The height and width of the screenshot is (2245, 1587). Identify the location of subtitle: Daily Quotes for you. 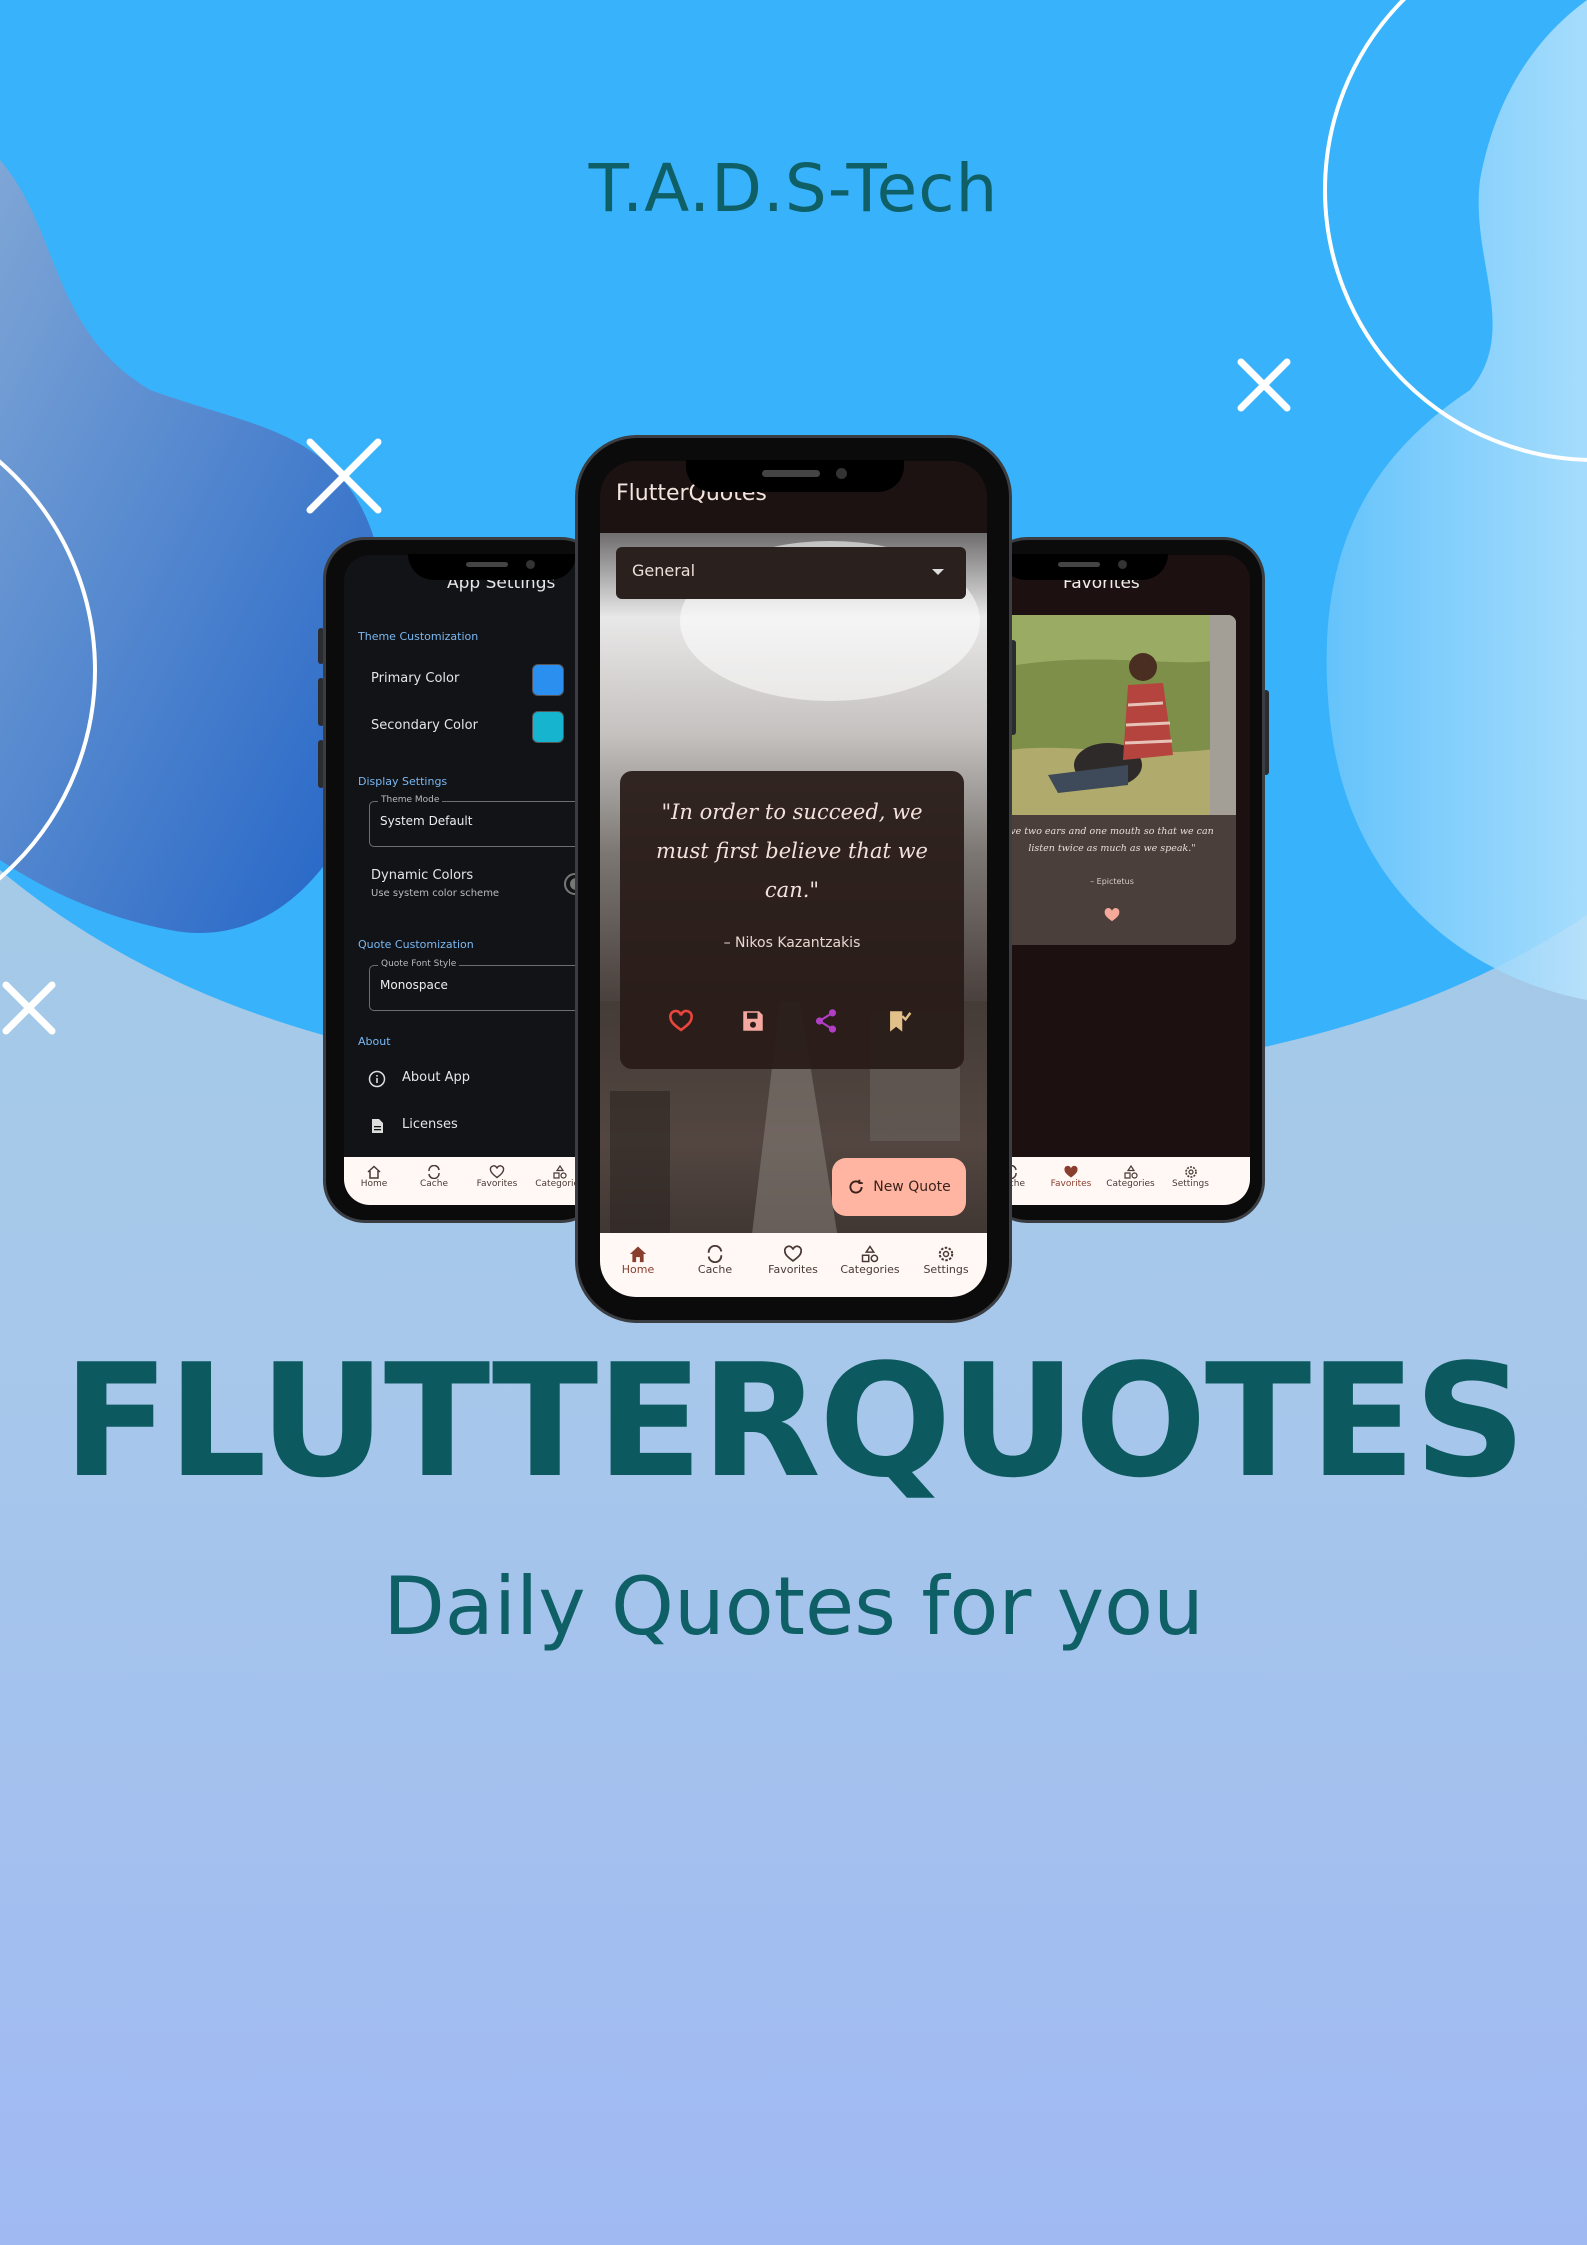
(793, 1606).